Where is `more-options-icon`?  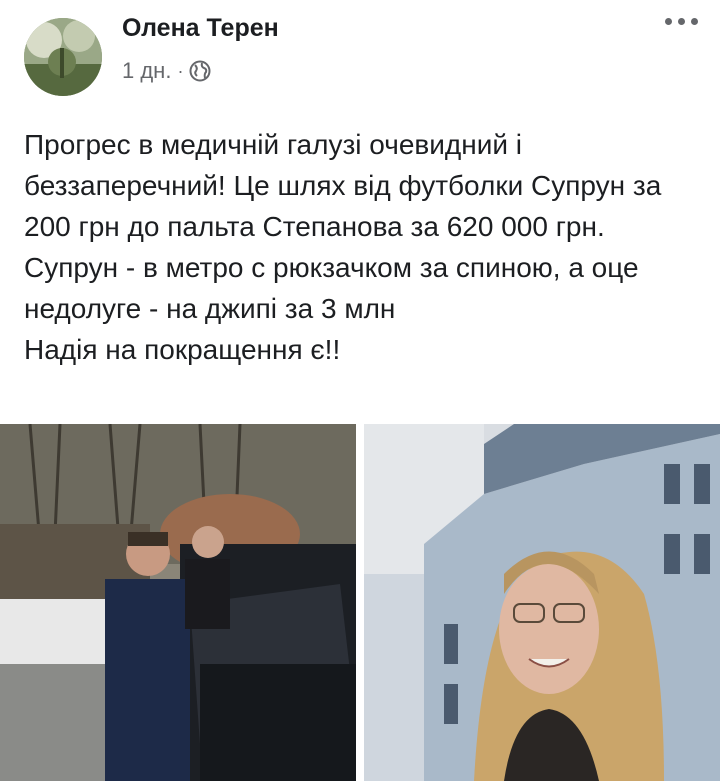
more-options-icon is located at coordinates (681, 21).